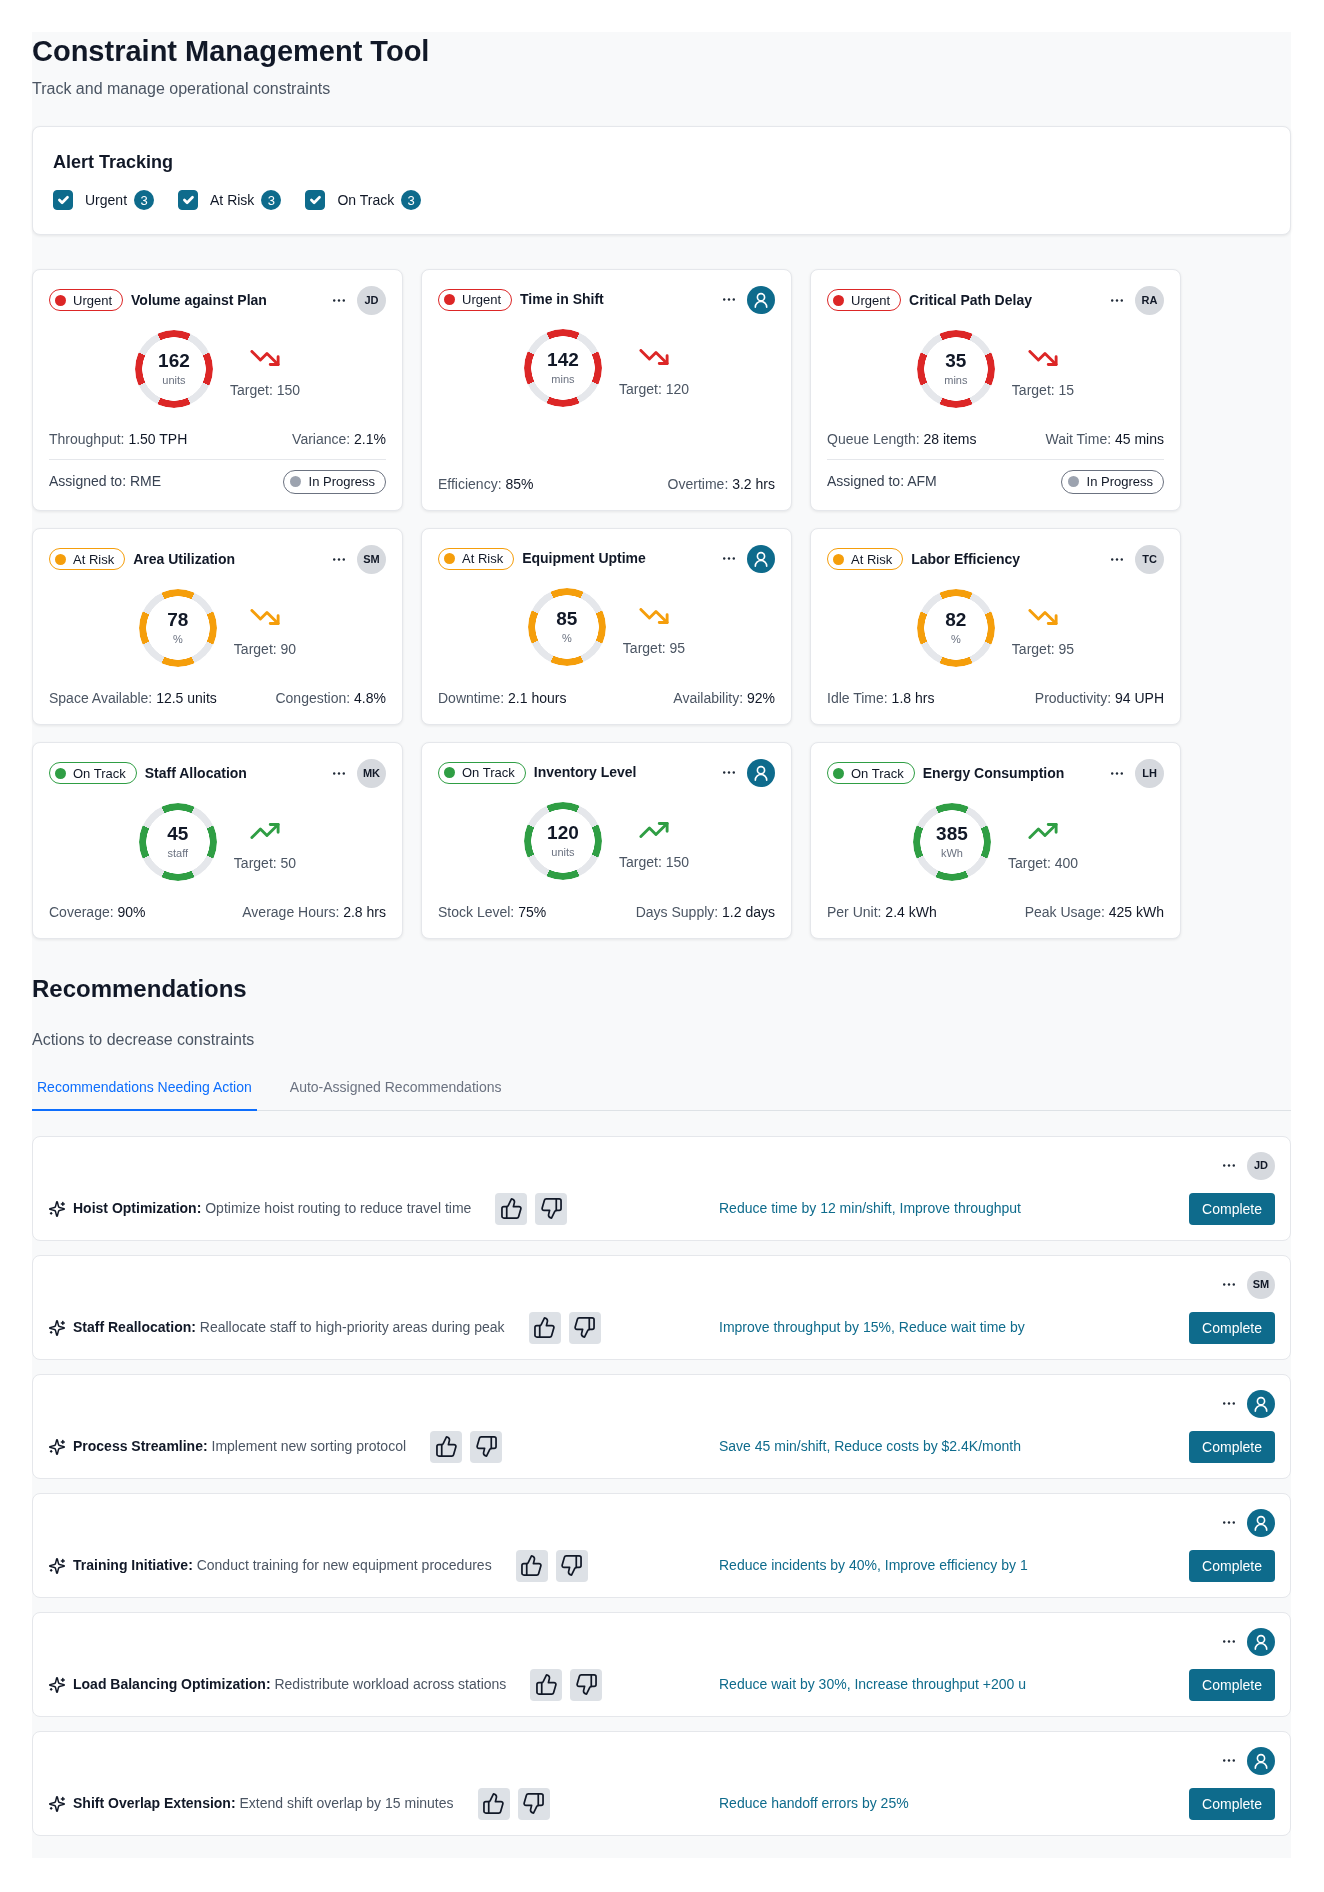  Describe the element at coordinates (272, 1209) in the screenshot. I see `recommendation-text: Hoist Optimization: Optimize hoist routing to reduce travel time` at that location.